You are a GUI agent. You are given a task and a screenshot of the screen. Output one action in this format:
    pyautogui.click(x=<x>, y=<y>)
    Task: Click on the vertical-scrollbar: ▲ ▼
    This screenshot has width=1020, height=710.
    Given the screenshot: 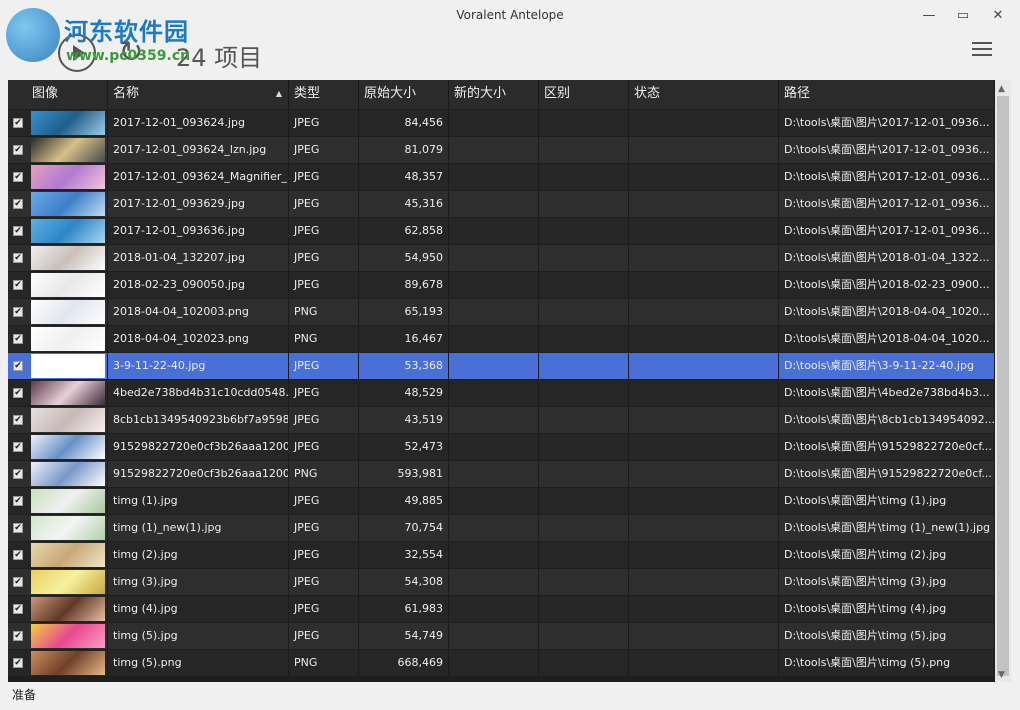 What is the action you would take?
    pyautogui.click(x=1003, y=381)
    